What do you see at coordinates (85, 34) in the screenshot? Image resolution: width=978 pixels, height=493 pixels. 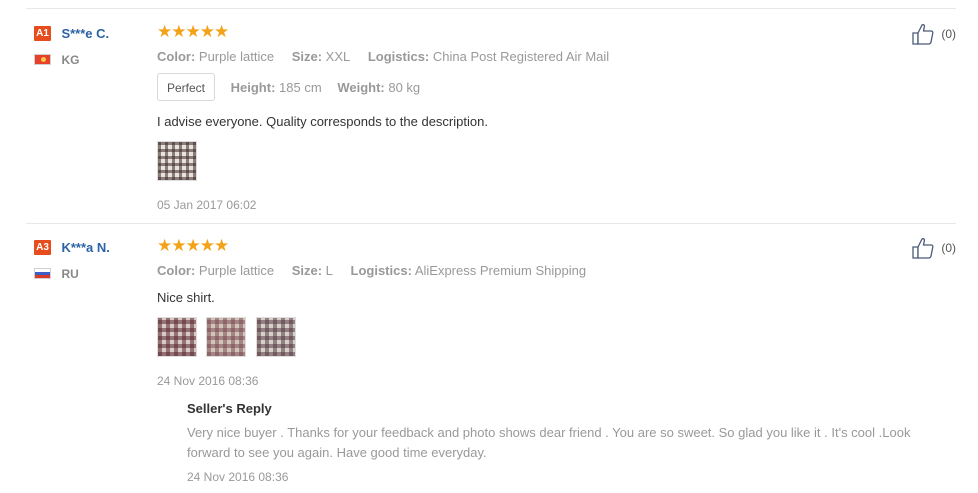 I see `reviewer-name: S***e C.` at bounding box center [85, 34].